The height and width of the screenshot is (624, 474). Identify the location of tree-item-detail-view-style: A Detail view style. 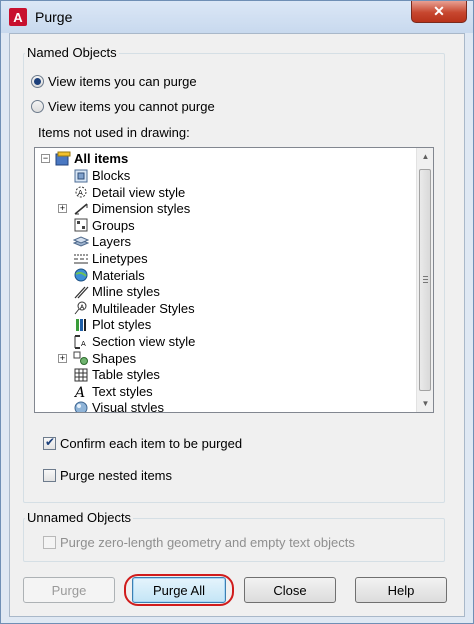
(129, 192).